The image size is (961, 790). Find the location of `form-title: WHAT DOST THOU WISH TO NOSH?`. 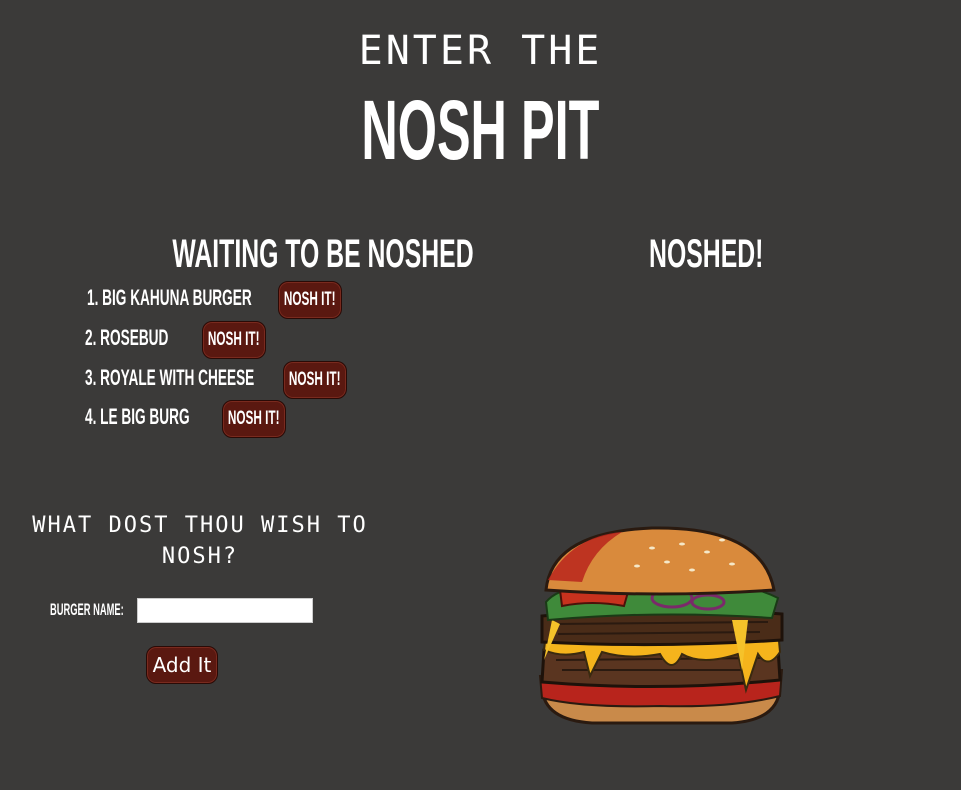

form-title: WHAT DOST THOU WISH TO NOSH? is located at coordinates (200, 541).